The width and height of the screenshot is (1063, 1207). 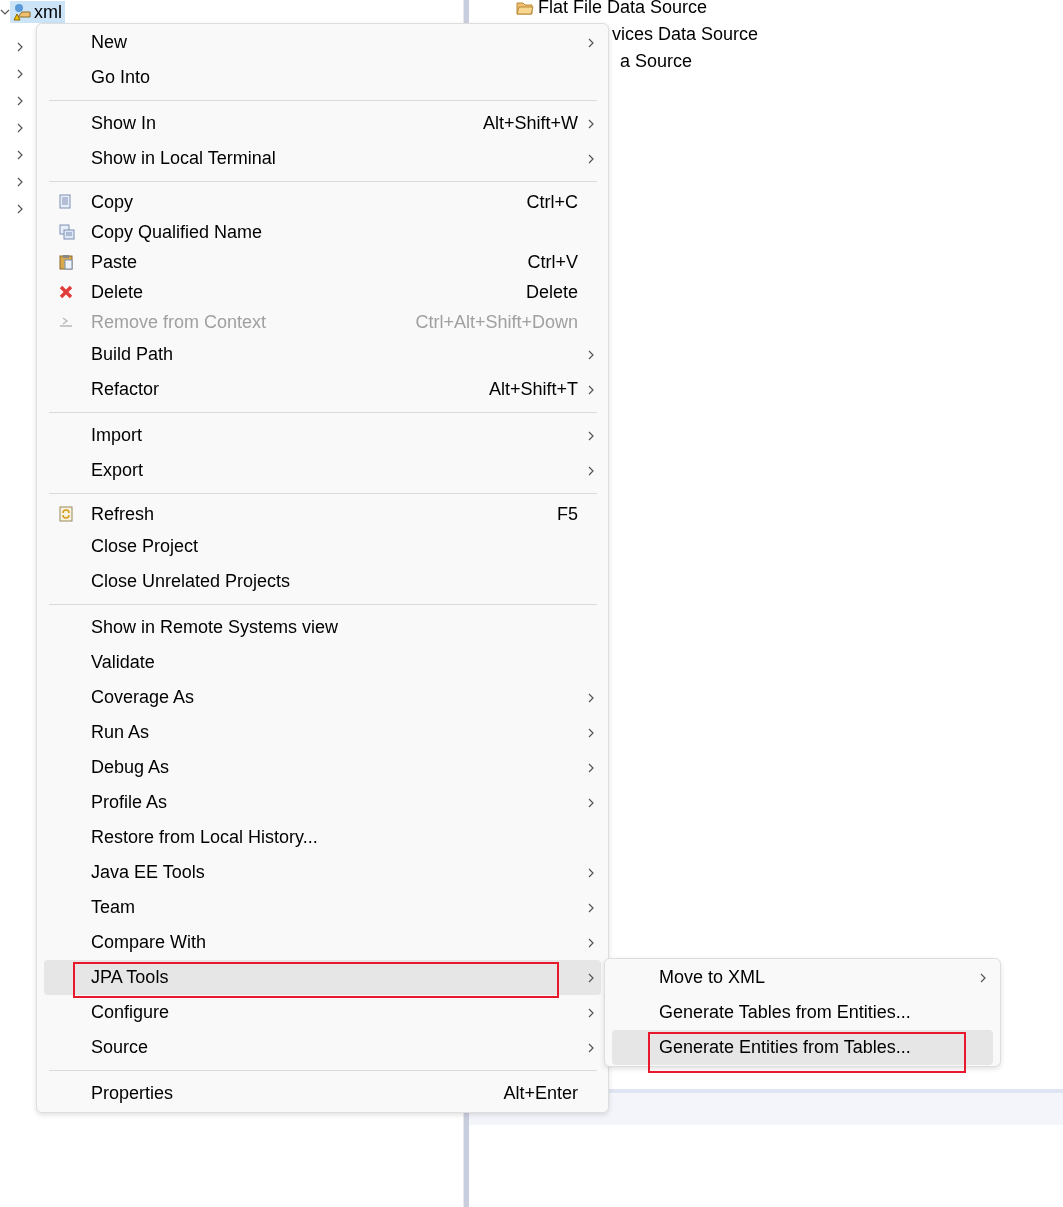 What do you see at coordinates (322, 470) in the screenshot?
I see `menu-item: Export` at bounding box center [322, 470].